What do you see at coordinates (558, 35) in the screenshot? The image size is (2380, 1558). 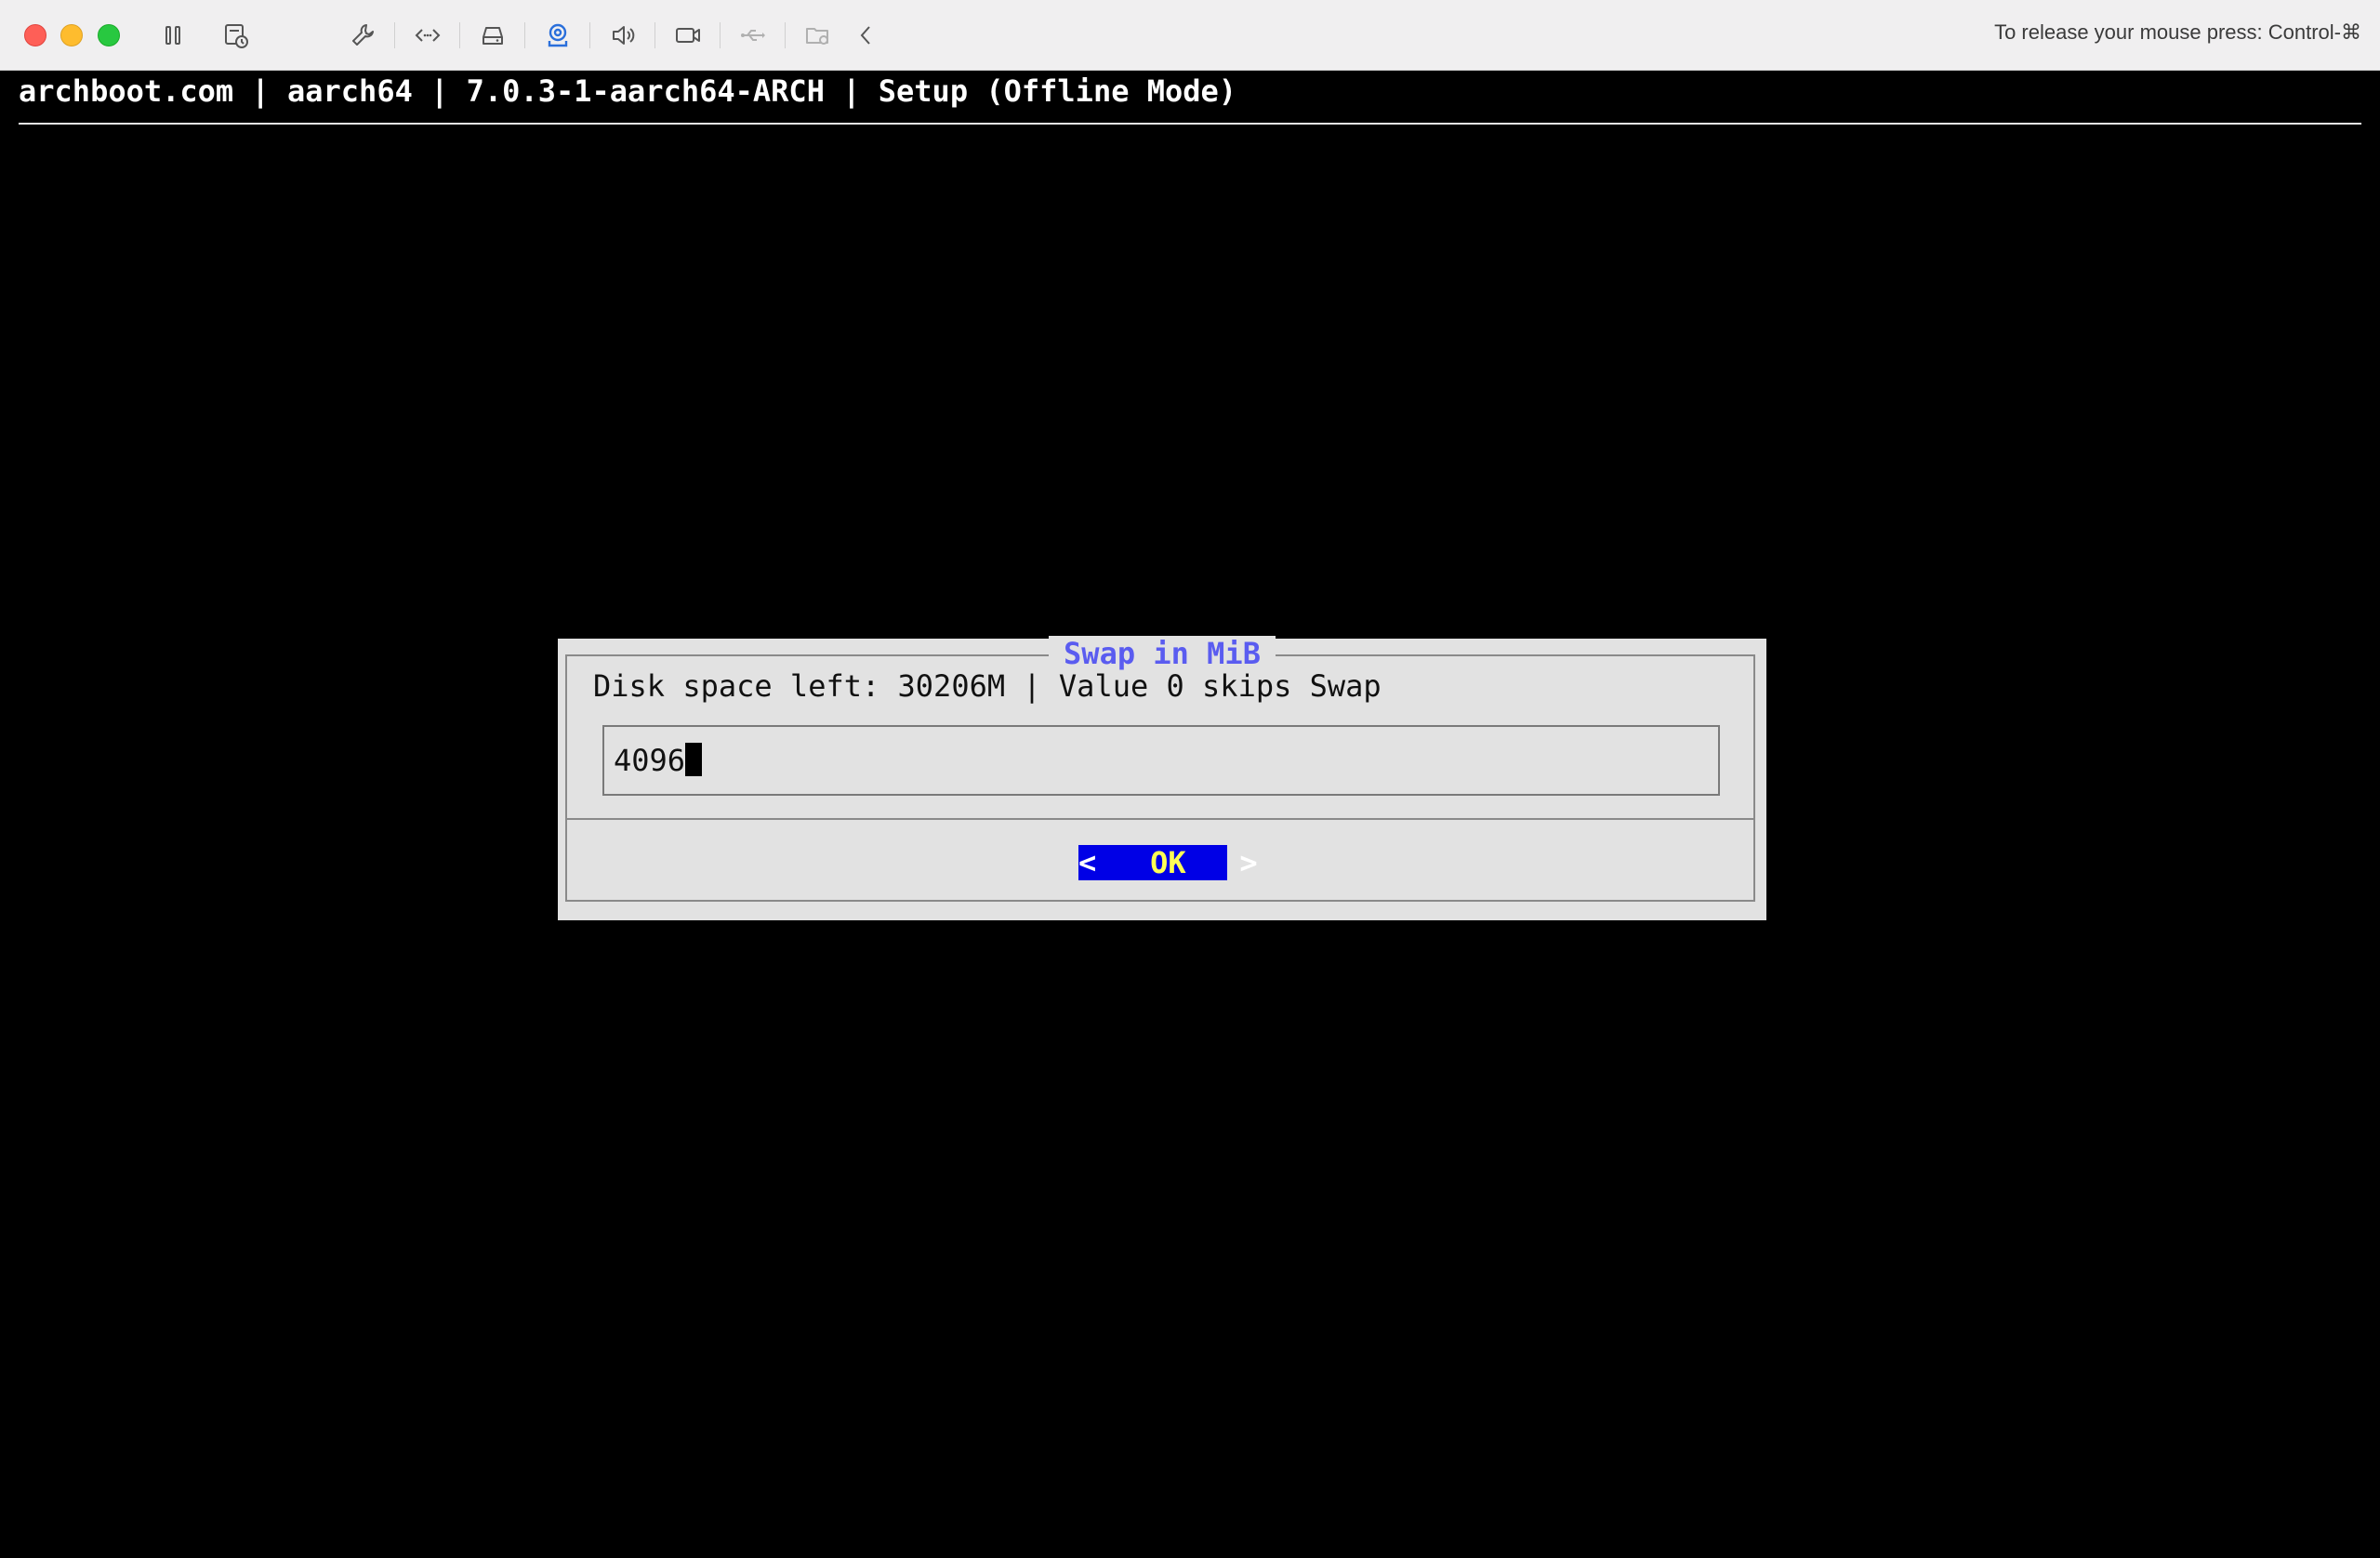 I see `camera-device-icon` at bounding box center [558, 35].